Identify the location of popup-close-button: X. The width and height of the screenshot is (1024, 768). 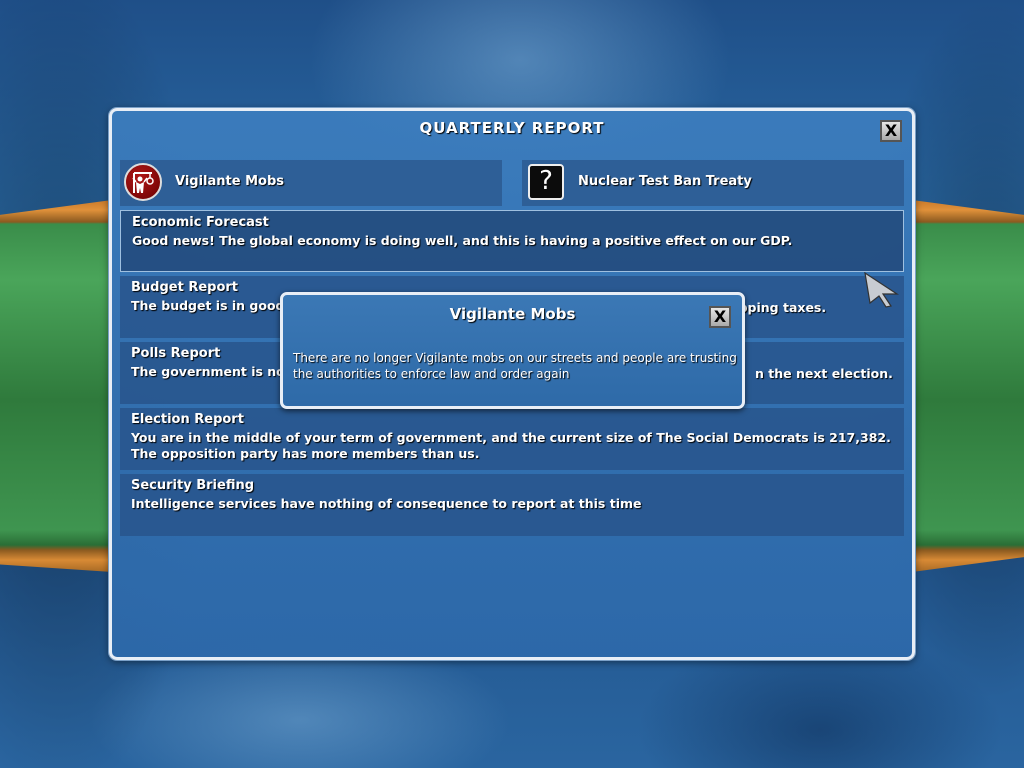
(720, 317).